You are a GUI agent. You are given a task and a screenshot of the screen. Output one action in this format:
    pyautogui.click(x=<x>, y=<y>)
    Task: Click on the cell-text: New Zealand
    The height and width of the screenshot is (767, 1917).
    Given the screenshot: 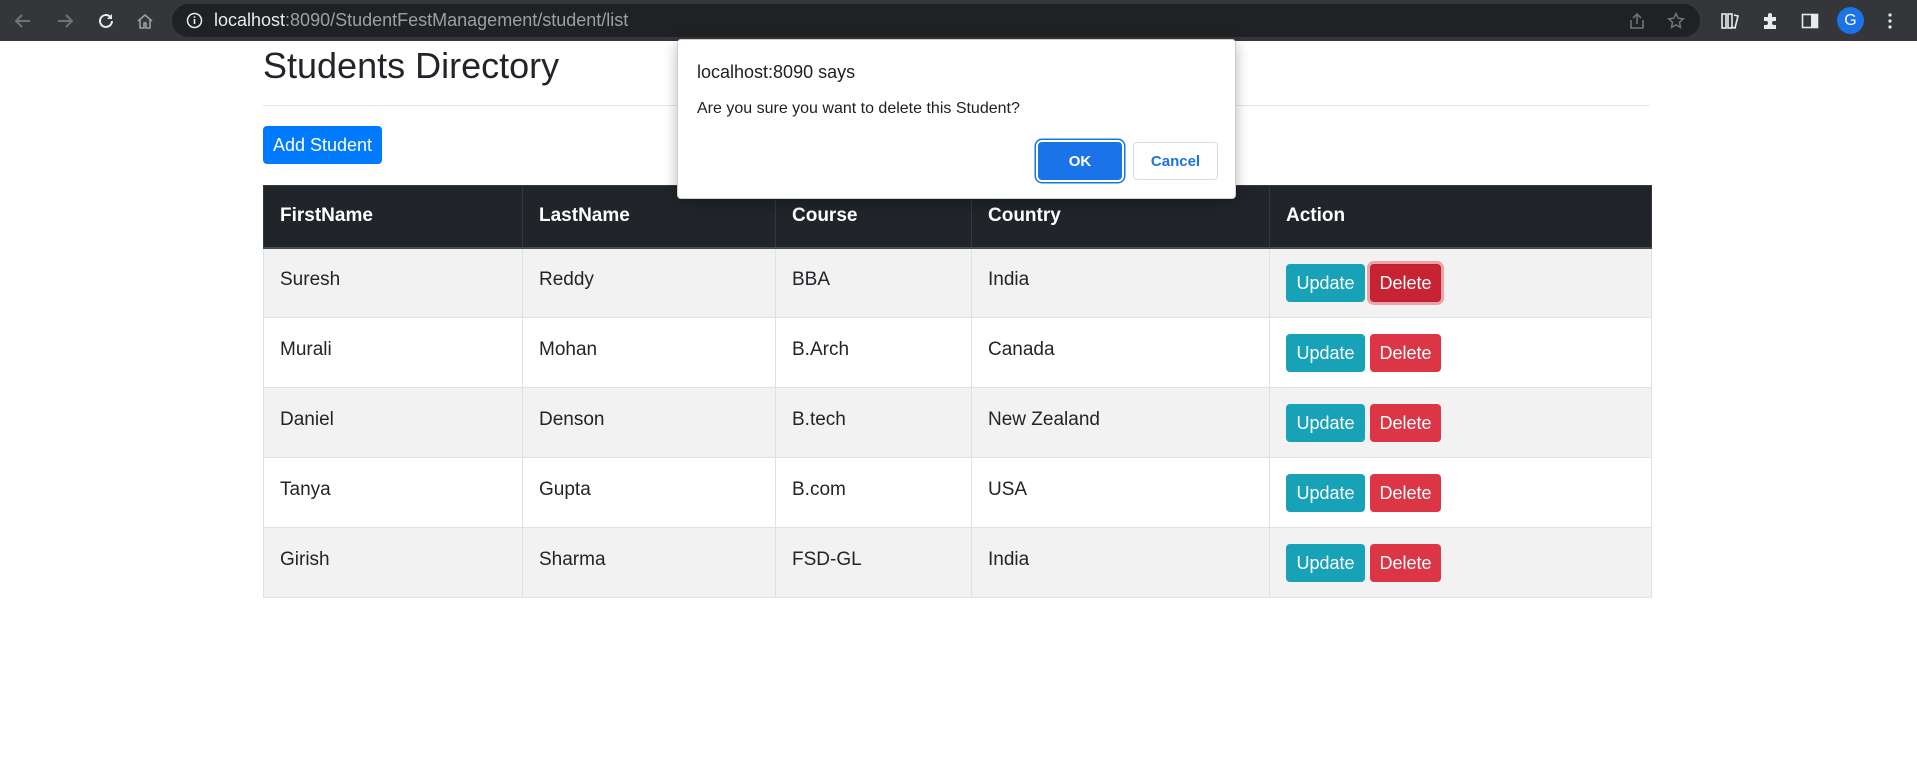 What is the action you would take?
    pyautogui.click(x=1044, y=419)
    